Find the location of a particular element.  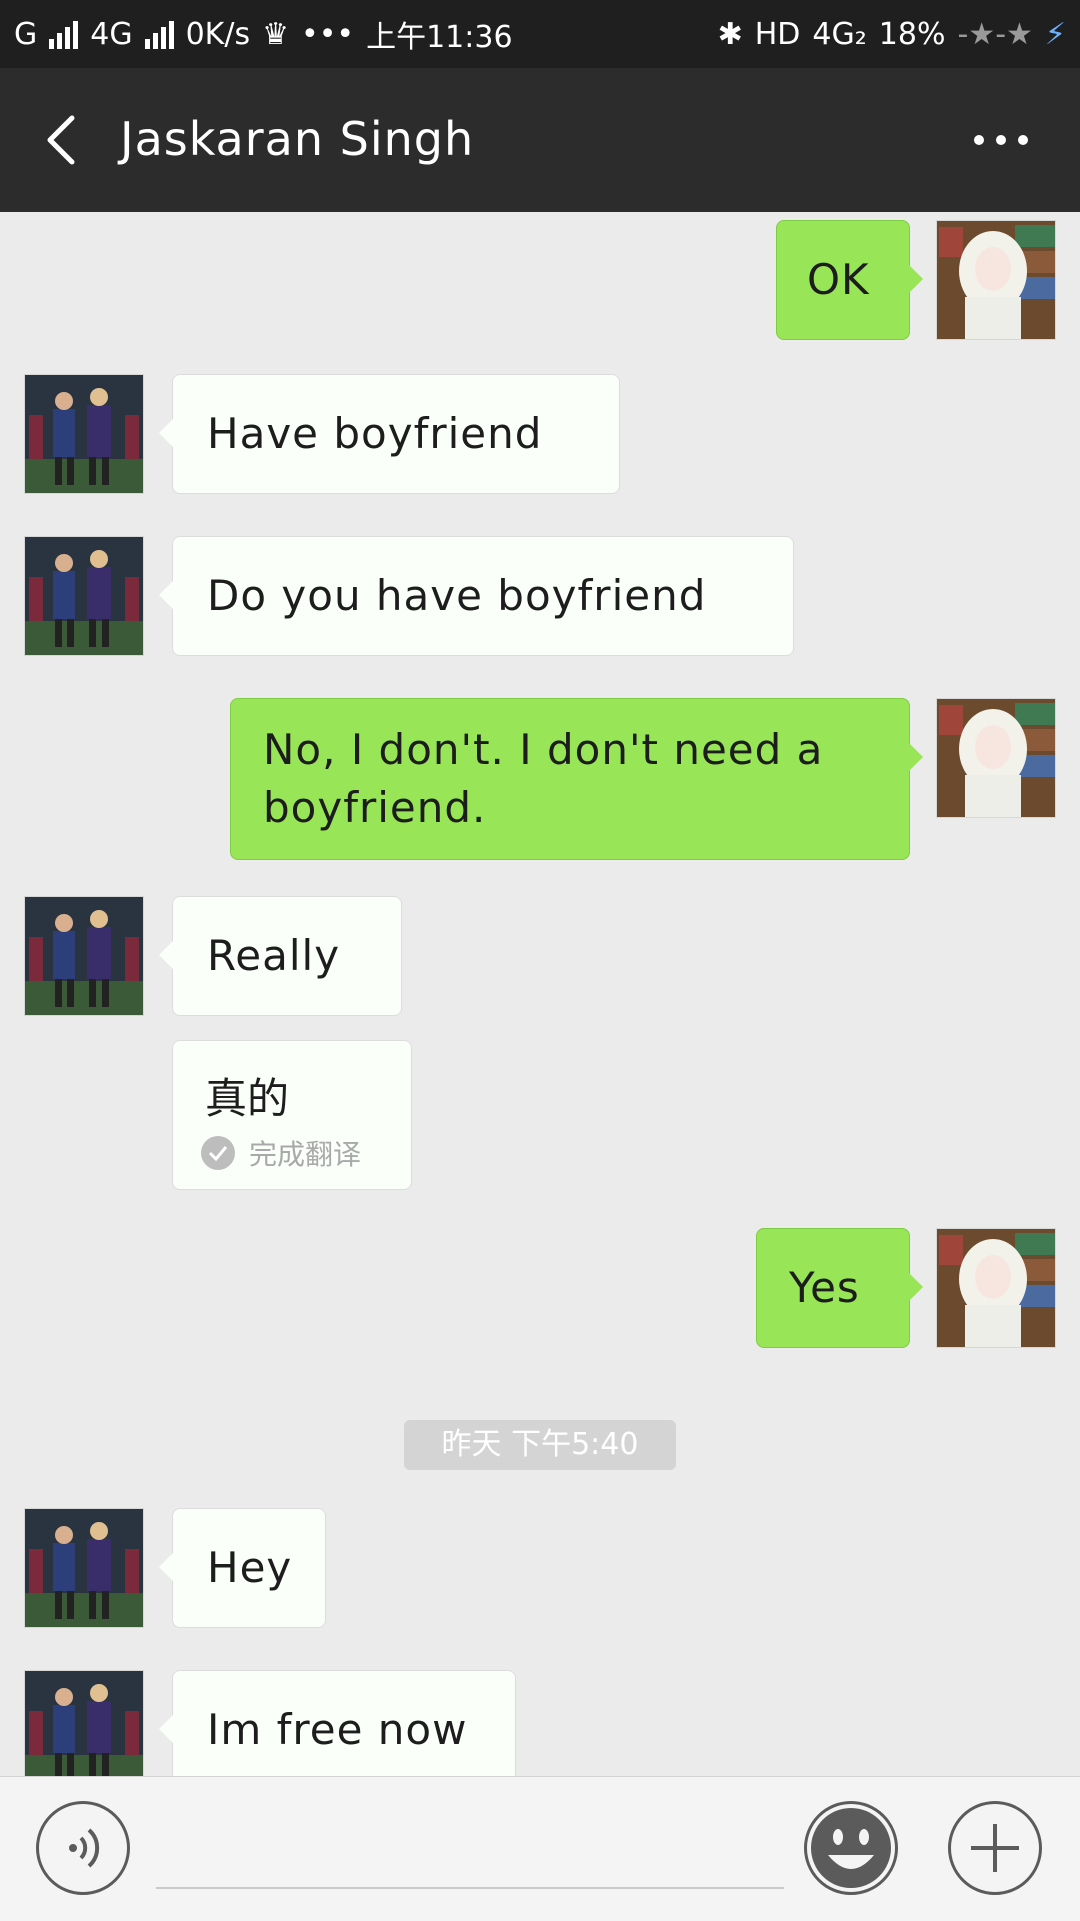

more-notifications-icon: ••• is located at coordinates (328, 34).